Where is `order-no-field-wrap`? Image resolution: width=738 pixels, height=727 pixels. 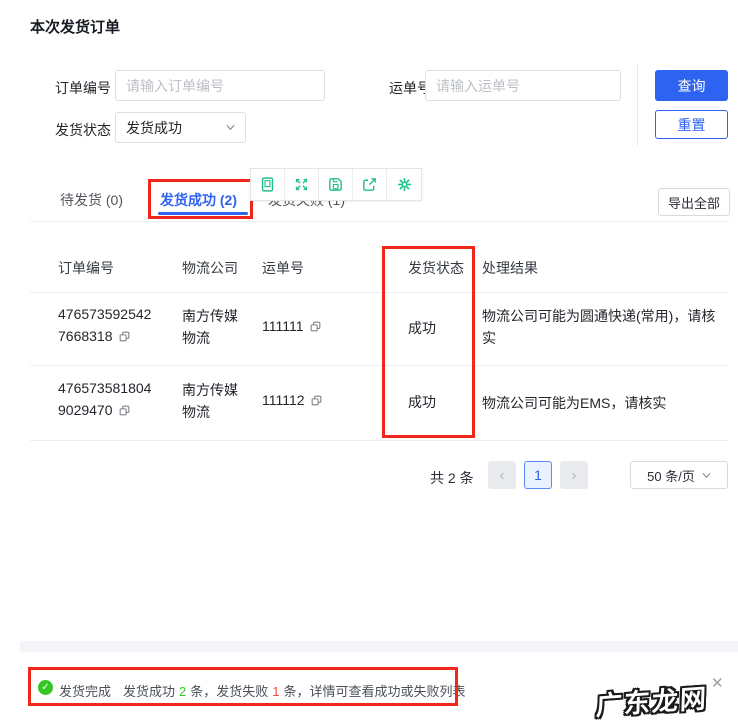
order-no-field-wrap is located at coordinates (220, 85).